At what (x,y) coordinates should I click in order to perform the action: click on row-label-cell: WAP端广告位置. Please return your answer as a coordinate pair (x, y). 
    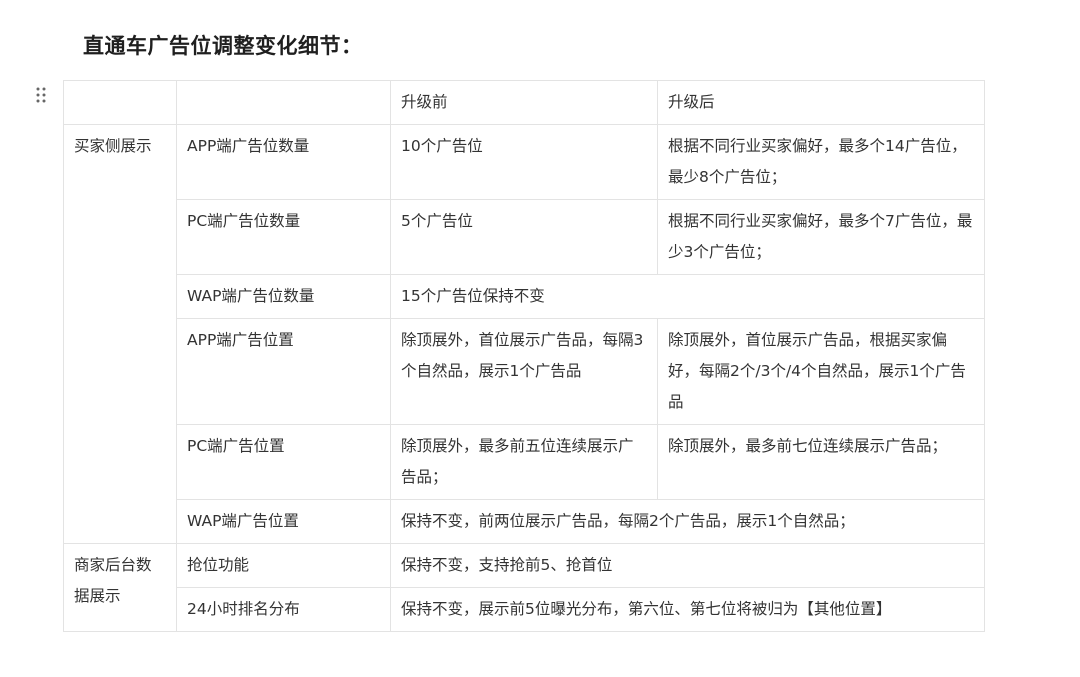
    Looking at the image, I should click on (283, 521).